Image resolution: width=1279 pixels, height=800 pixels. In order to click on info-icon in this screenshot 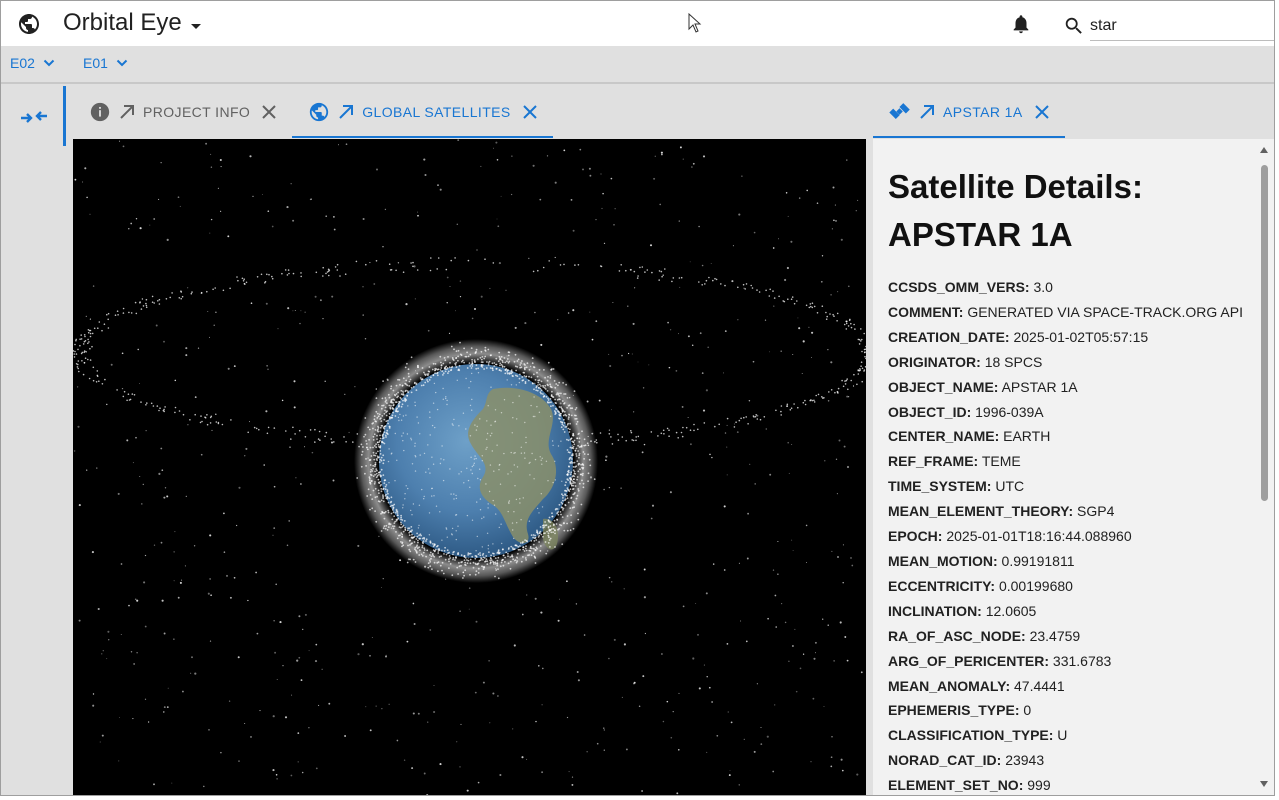, I will do `click(100, 112)`.